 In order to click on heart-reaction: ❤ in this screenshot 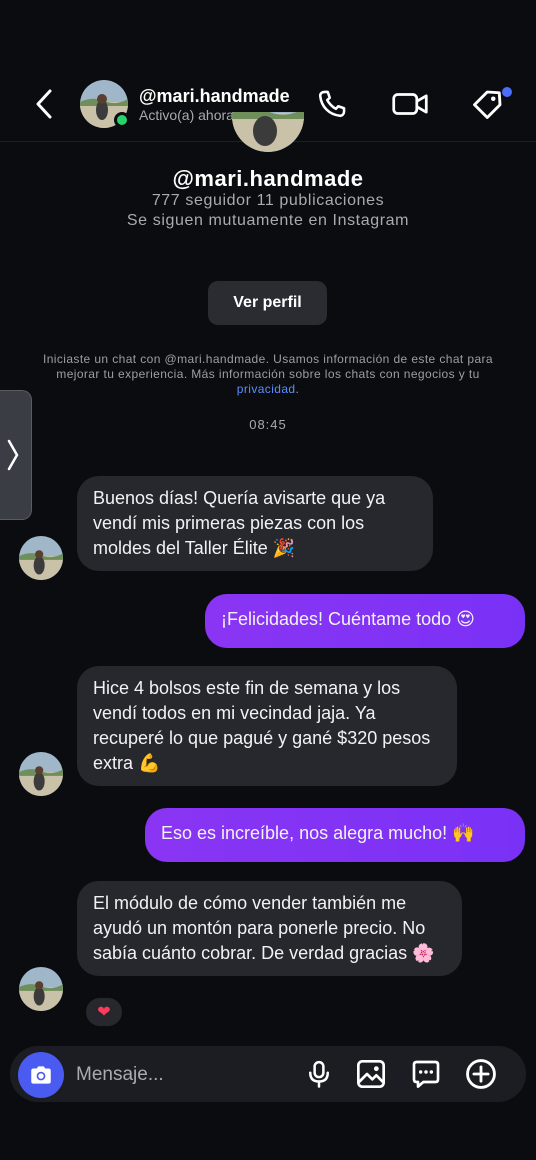, I will do `click(104, 1012)`.